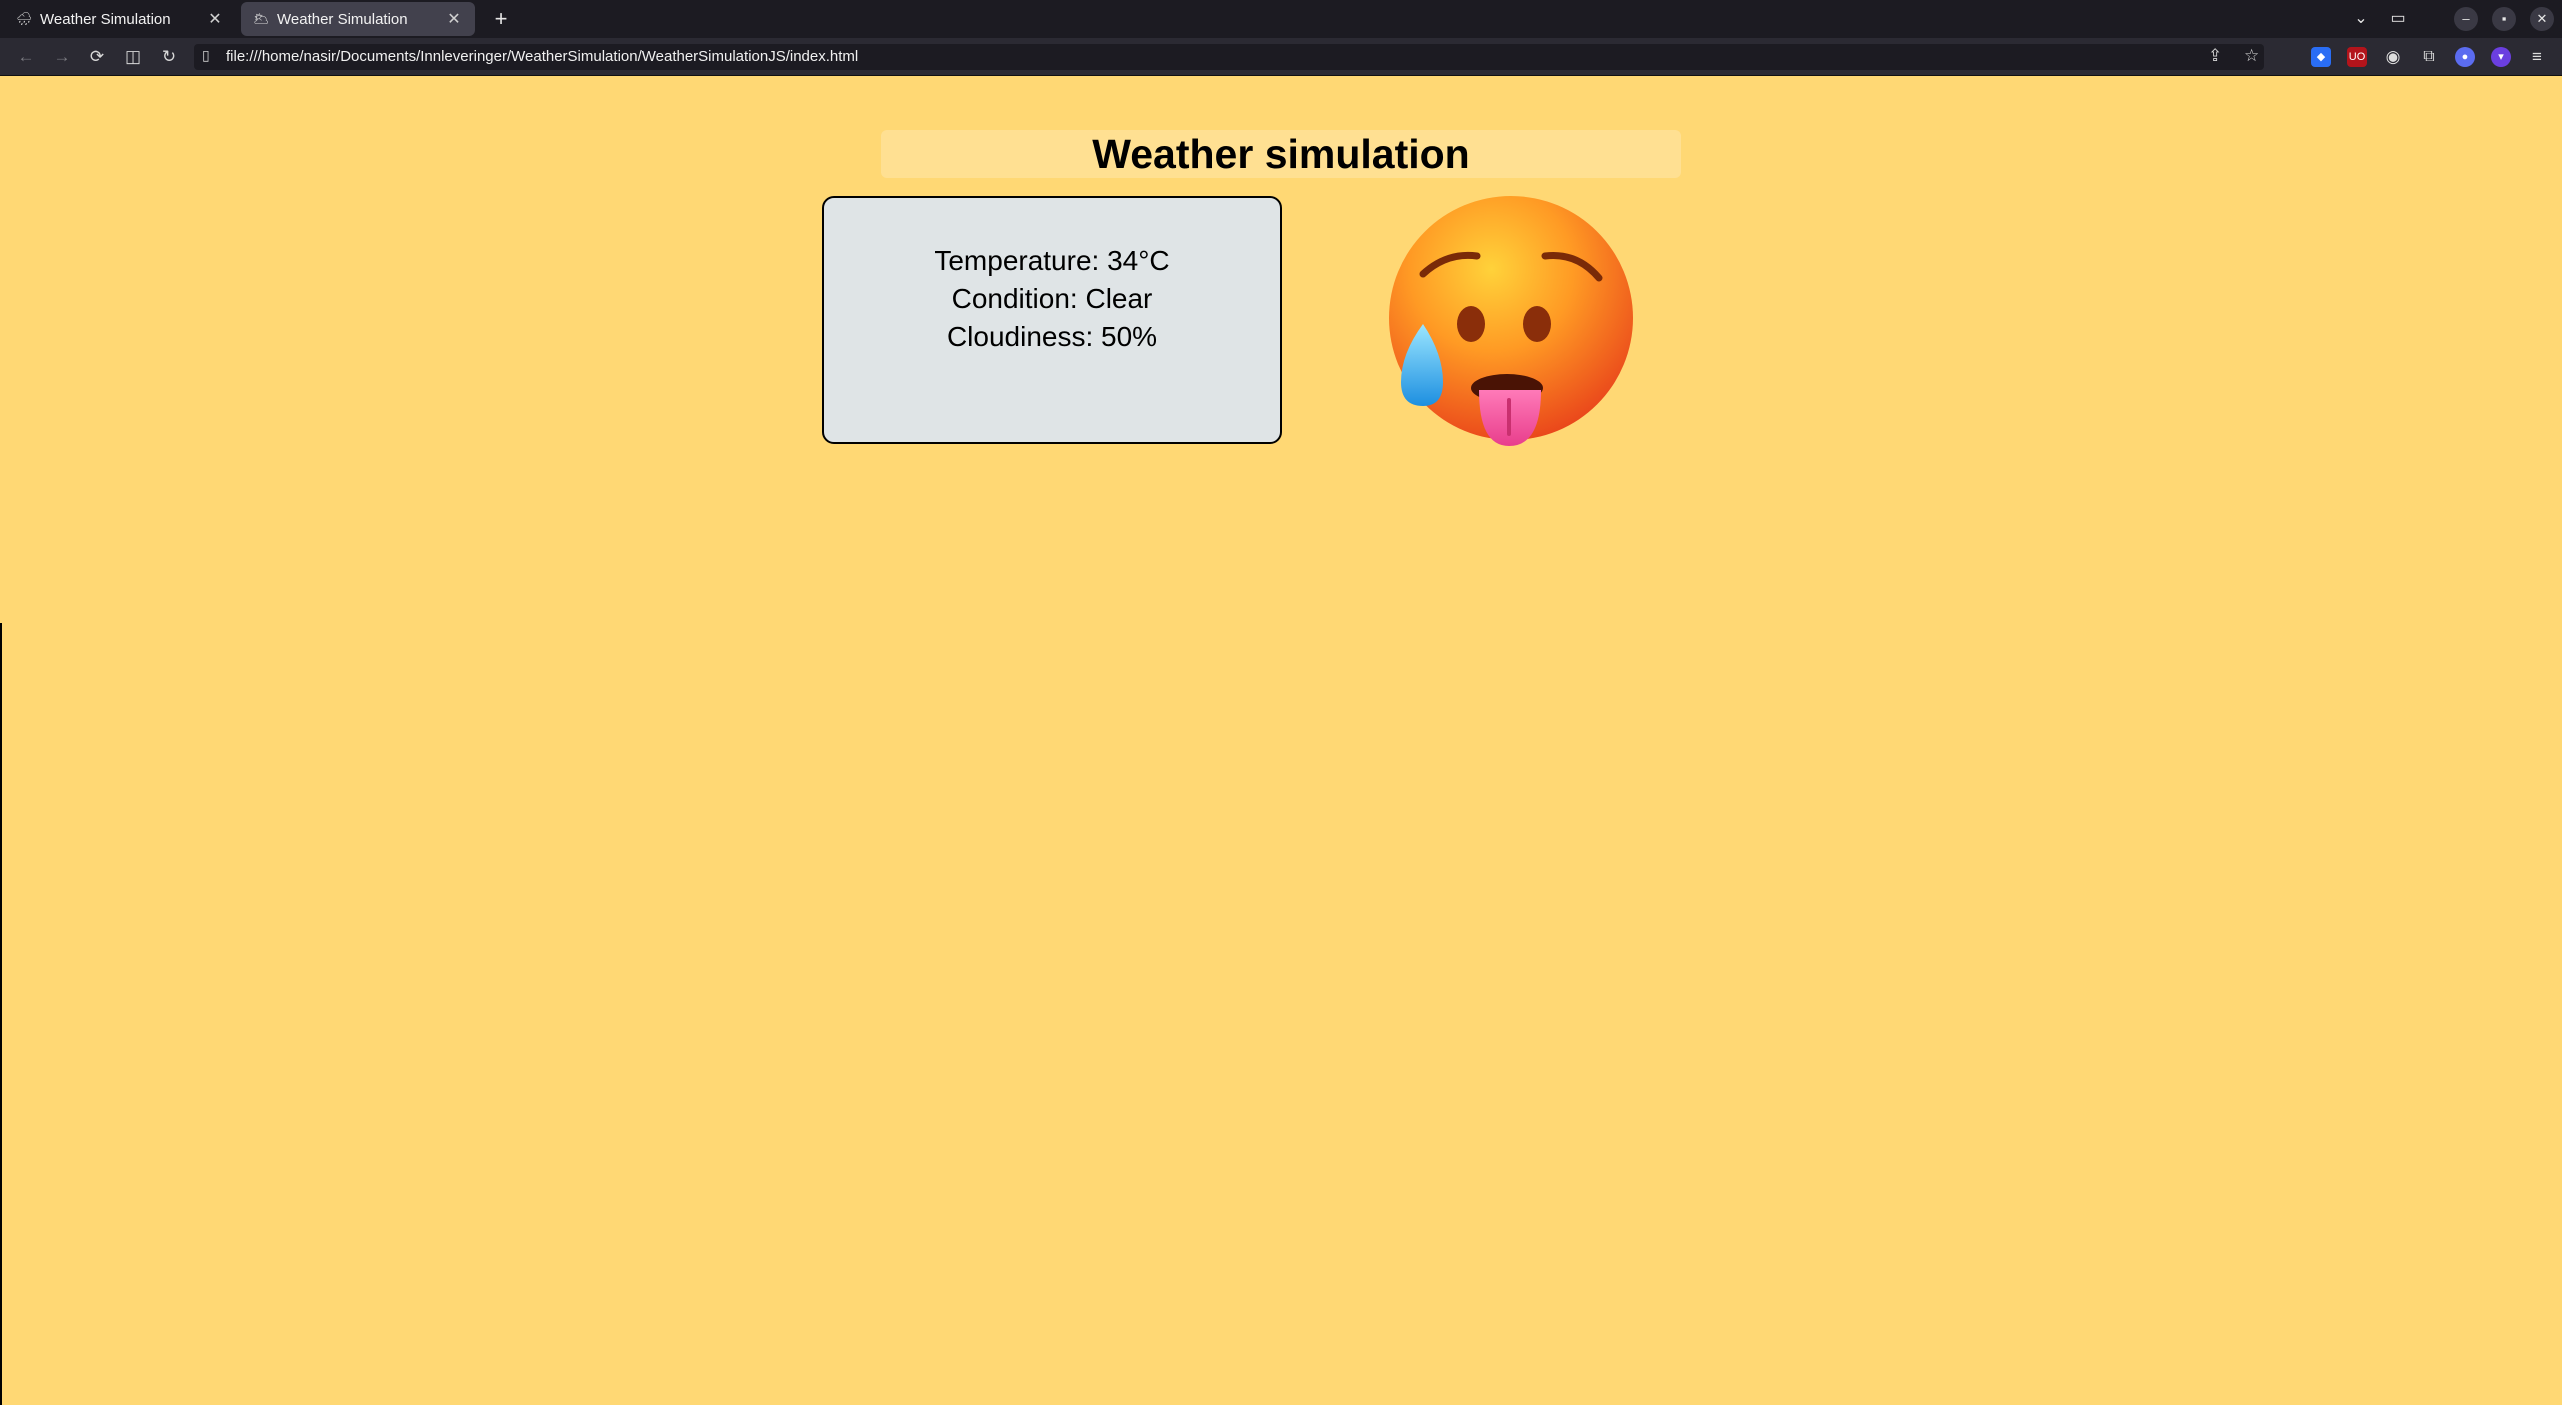 Image resolution: width=2562 pixels, height=1405 pixels. I want to click on list-all-tabs-icon: ⌄, so click(2361, 19).